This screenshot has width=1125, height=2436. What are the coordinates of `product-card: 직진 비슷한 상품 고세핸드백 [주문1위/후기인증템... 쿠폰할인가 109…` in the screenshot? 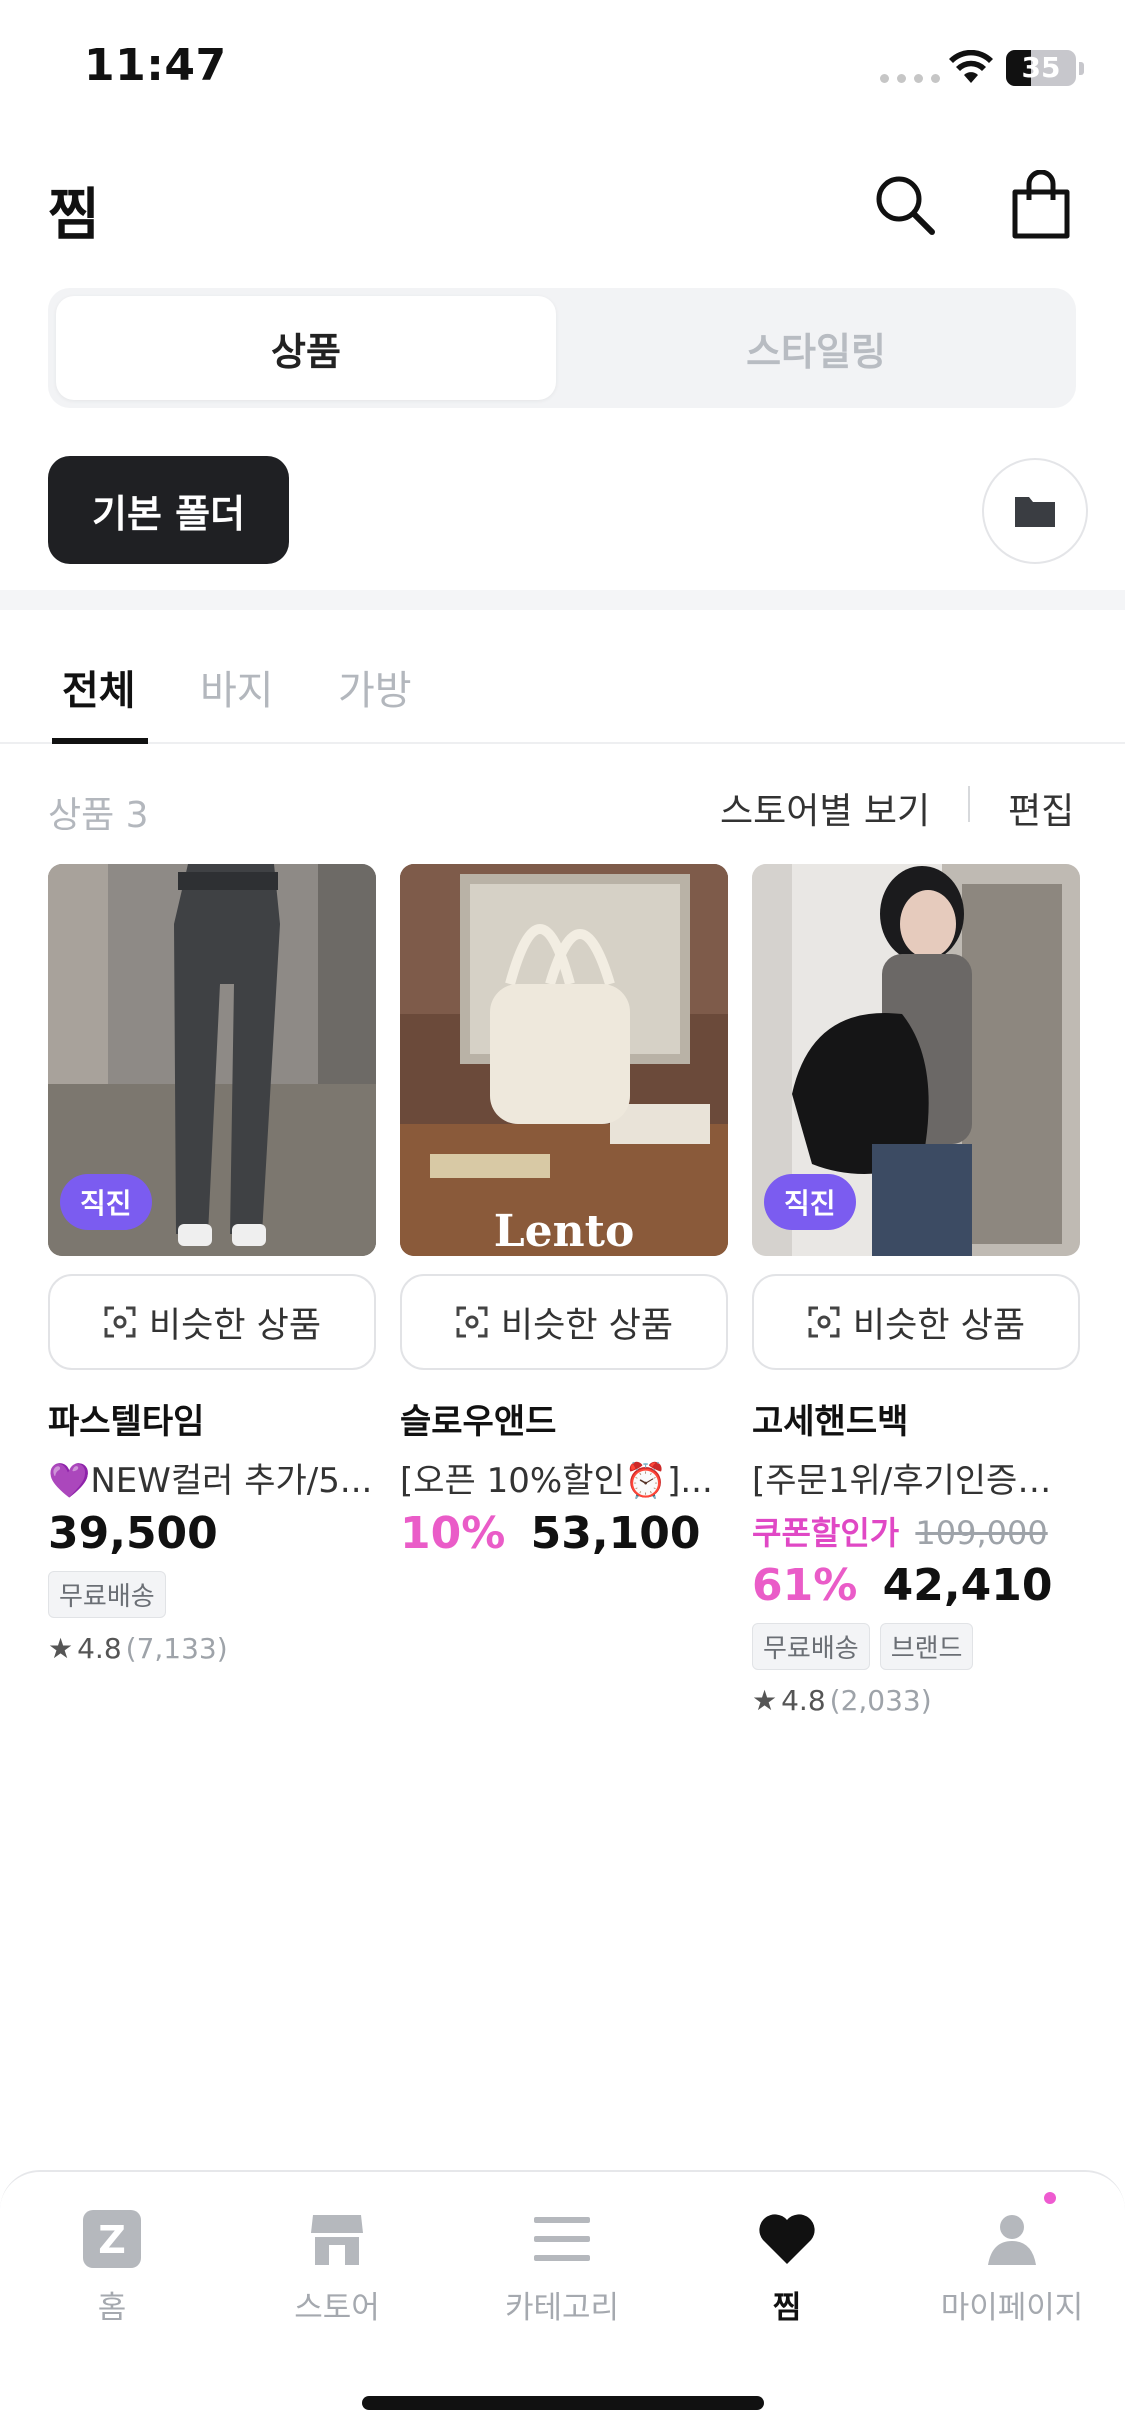 It's located at (916, 1290).